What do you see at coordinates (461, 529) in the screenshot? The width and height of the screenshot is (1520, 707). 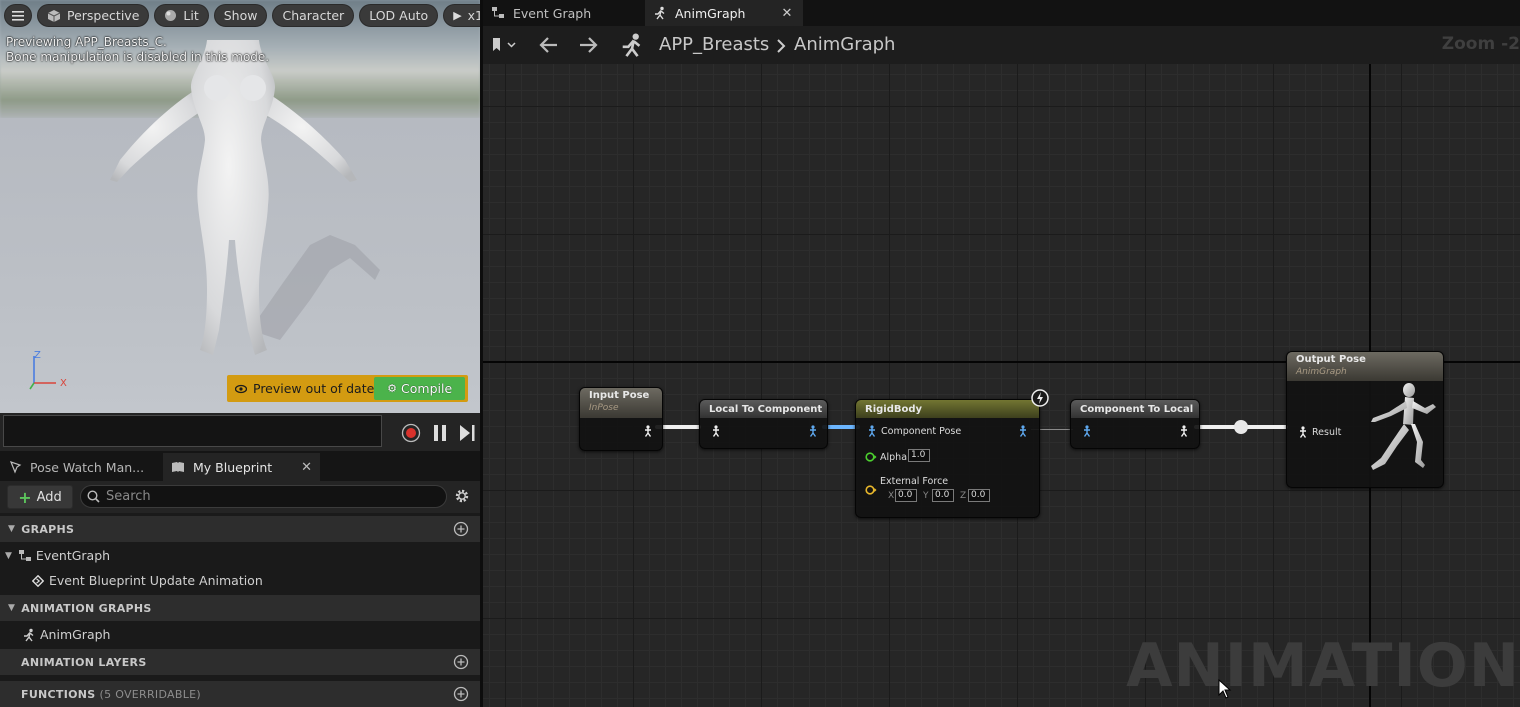 I see `add-graph-icon` at bounding box center [461, 529].